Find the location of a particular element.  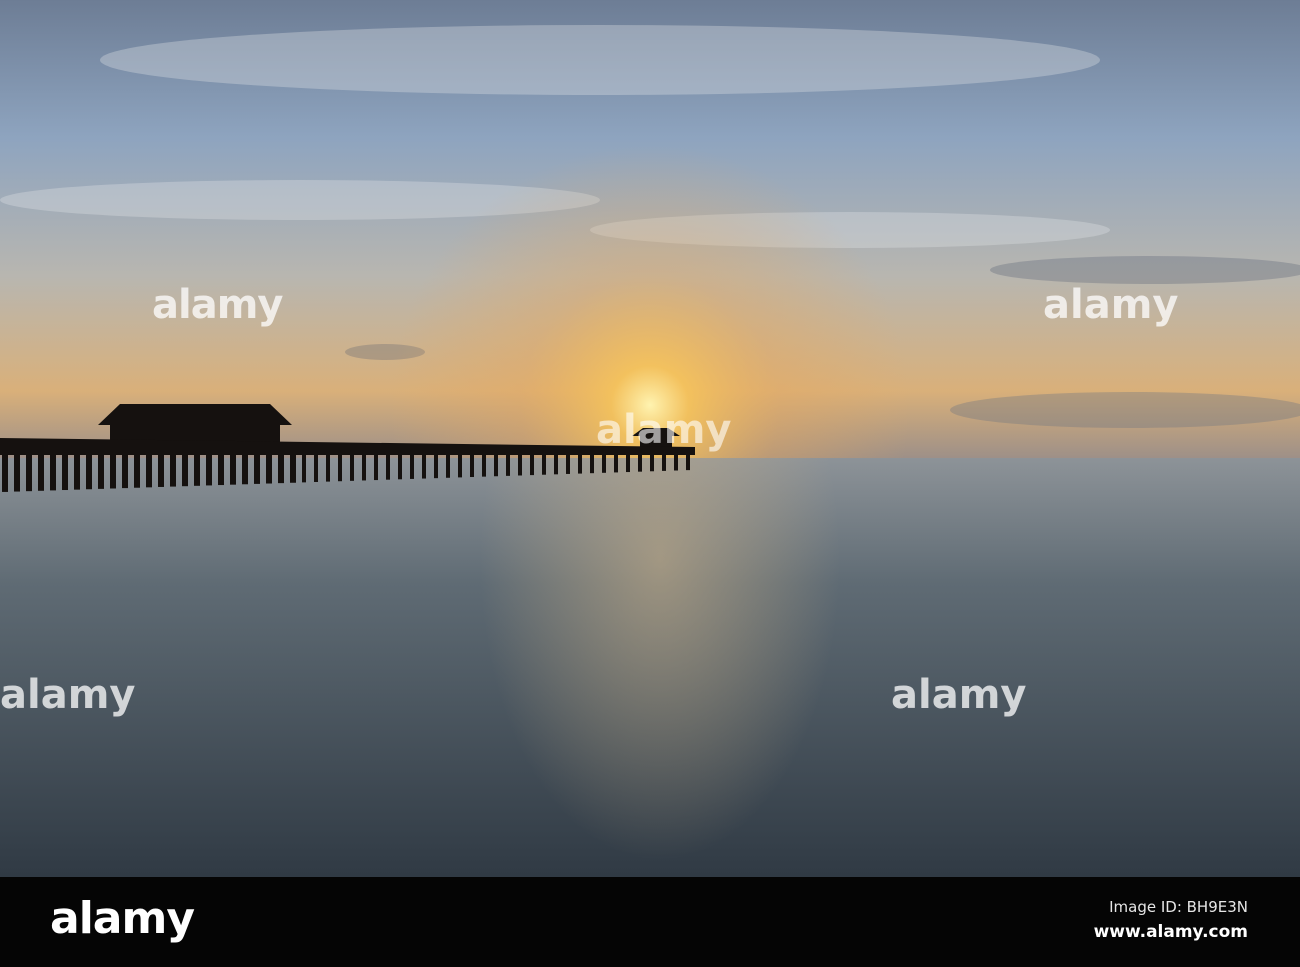

image-id: Image ID: BH9E3N is located at coordinates (1178, 907).